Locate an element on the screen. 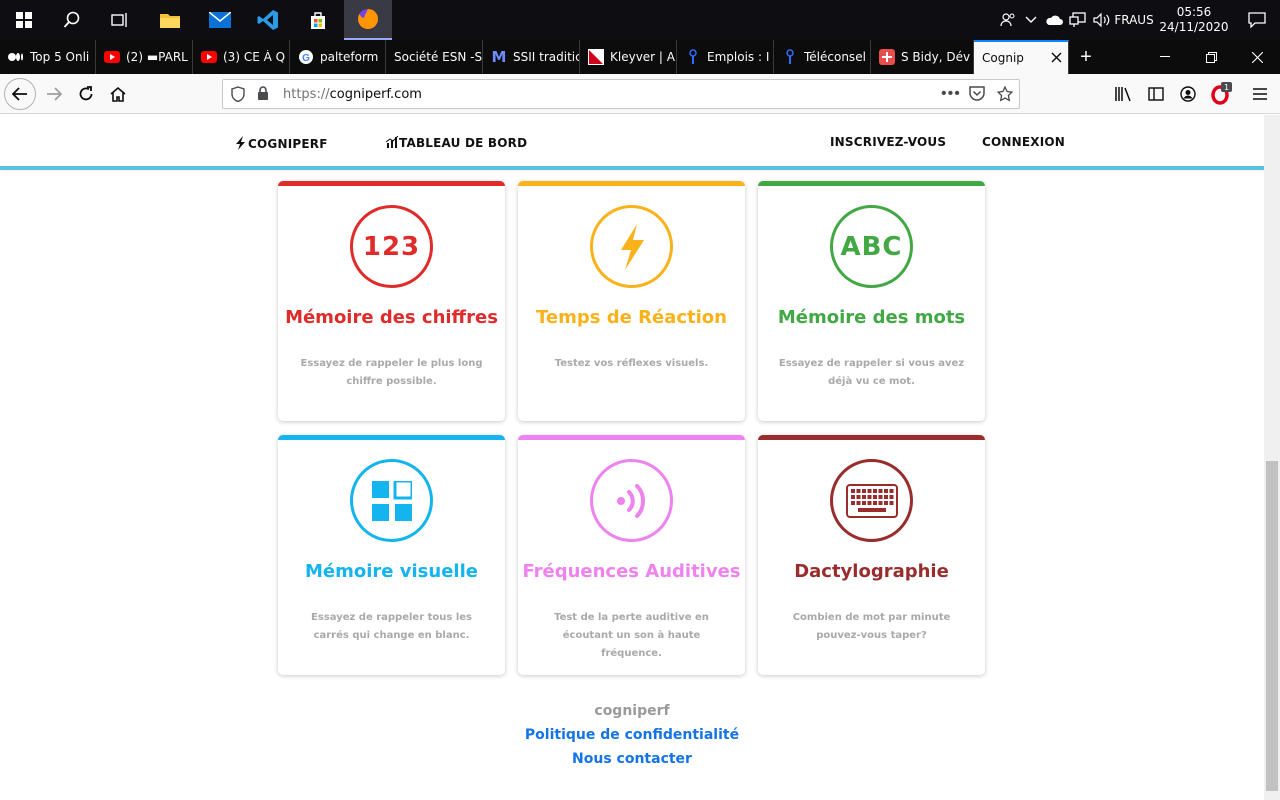 This screenshot has width=1280, height=800. login-link: CONNEXION is located at coordinates (1023, 142).